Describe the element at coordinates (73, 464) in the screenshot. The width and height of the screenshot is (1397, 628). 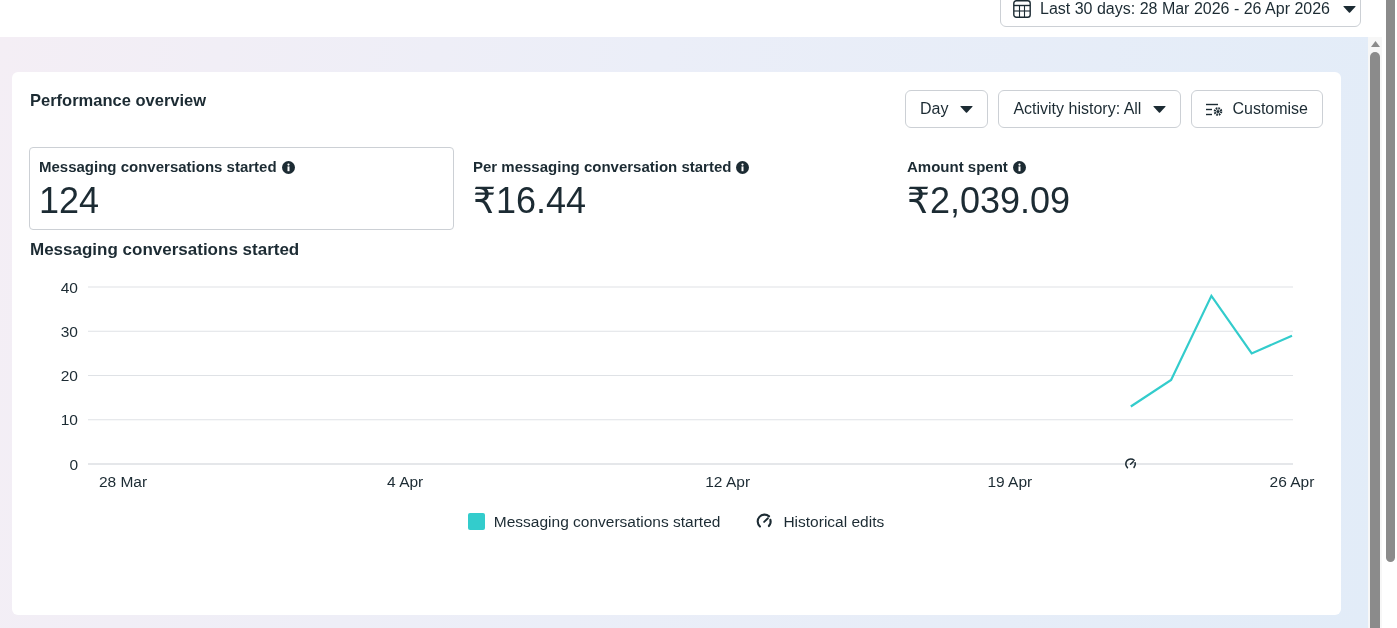
I see `y-tick-label: 0` at that location.